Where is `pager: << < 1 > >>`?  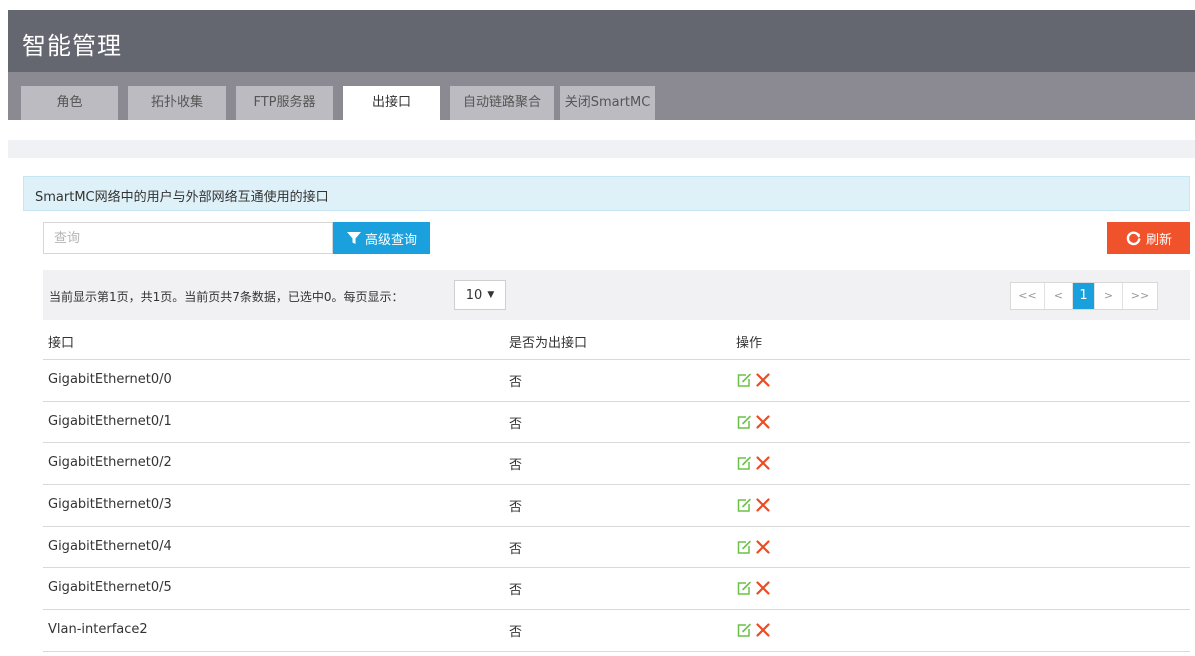 pager: << < 1 > >> is located at coordinates (1084, 296).